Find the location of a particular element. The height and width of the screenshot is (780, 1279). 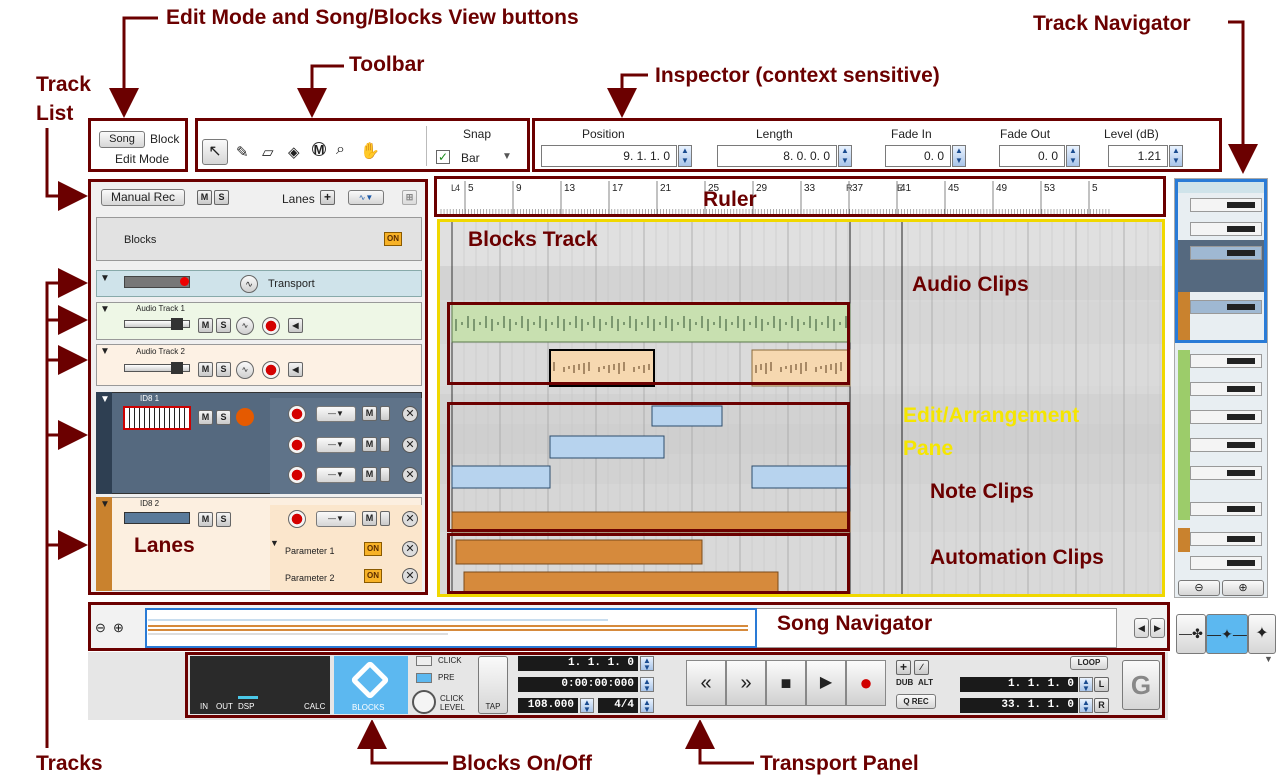

inspector-fadeout-input: 0. 0 is located at coordinates (1032, 156).